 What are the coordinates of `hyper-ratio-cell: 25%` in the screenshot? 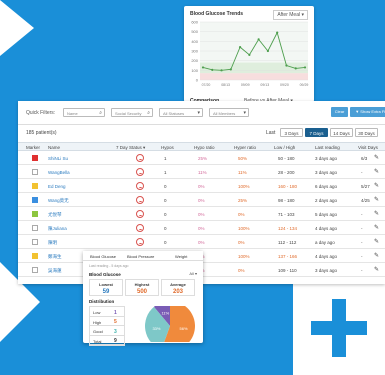 It's located at (243, 200).